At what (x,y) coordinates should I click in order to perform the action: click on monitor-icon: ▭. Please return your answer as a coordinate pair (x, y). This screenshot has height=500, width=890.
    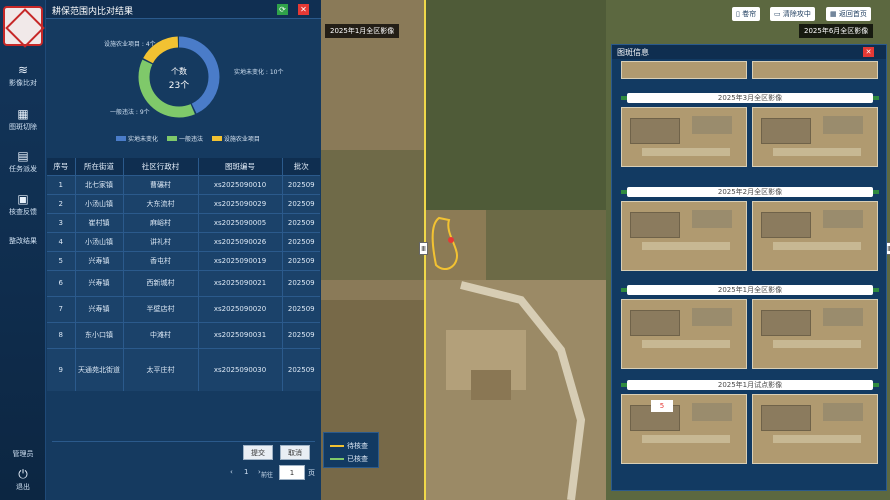
    Looking at the image, I should click on (778, 14).